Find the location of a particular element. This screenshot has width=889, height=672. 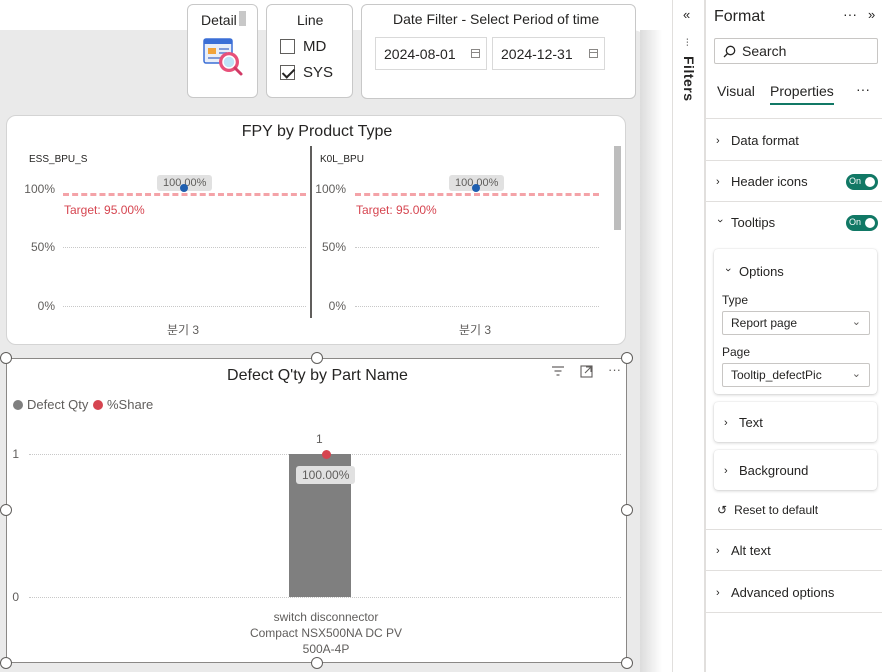

search-placeholder: Search is located at coordinates (764, 51).